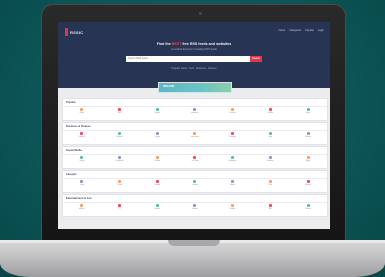  I want to click on category-item: Sports, so click(157, 111).